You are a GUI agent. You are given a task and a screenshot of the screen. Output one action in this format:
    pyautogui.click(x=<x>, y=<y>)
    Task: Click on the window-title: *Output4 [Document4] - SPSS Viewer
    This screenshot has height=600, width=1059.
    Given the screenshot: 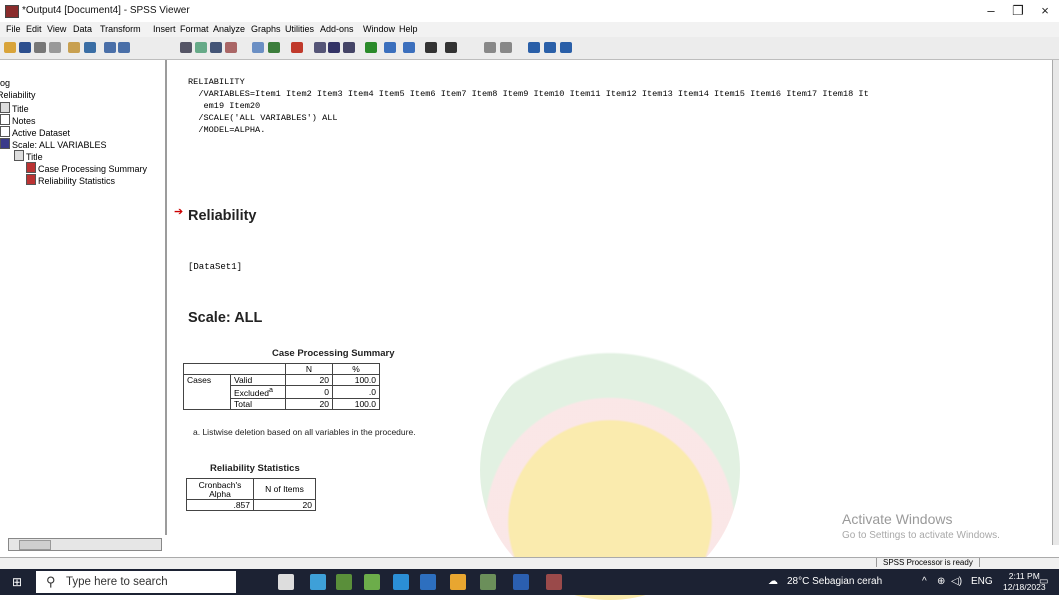 What is the action you would take?
    pyautogui.click(x=106, y=10)
    